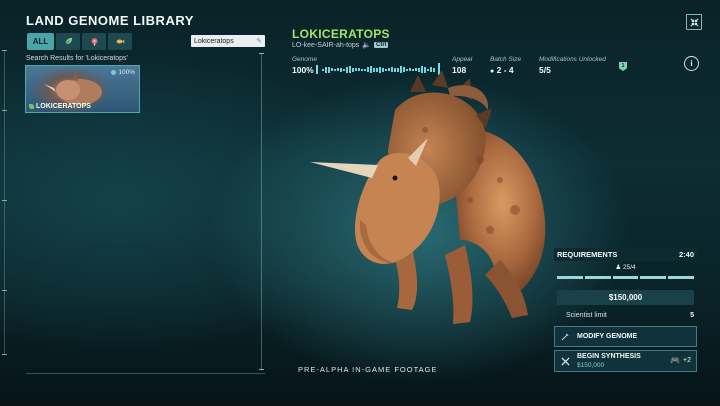 This screenshot has width=720, height=406. What do you see at coordinates (304, 59) in the screenshot?
I see `stat-label: Genome` at bounding box center [304, 59].